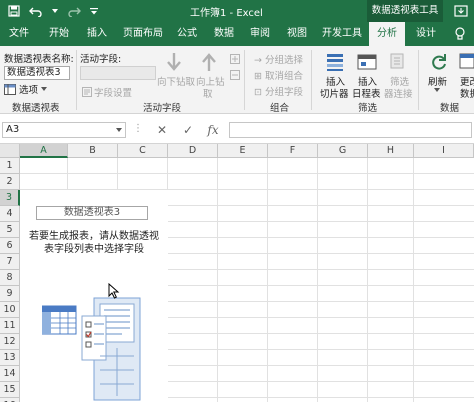 Image resolution: width=474 pixels, height=402 pixels. Describe the element at coordinates (94, 11) in the screenshot. I see `customize-qat-icon` at that location.